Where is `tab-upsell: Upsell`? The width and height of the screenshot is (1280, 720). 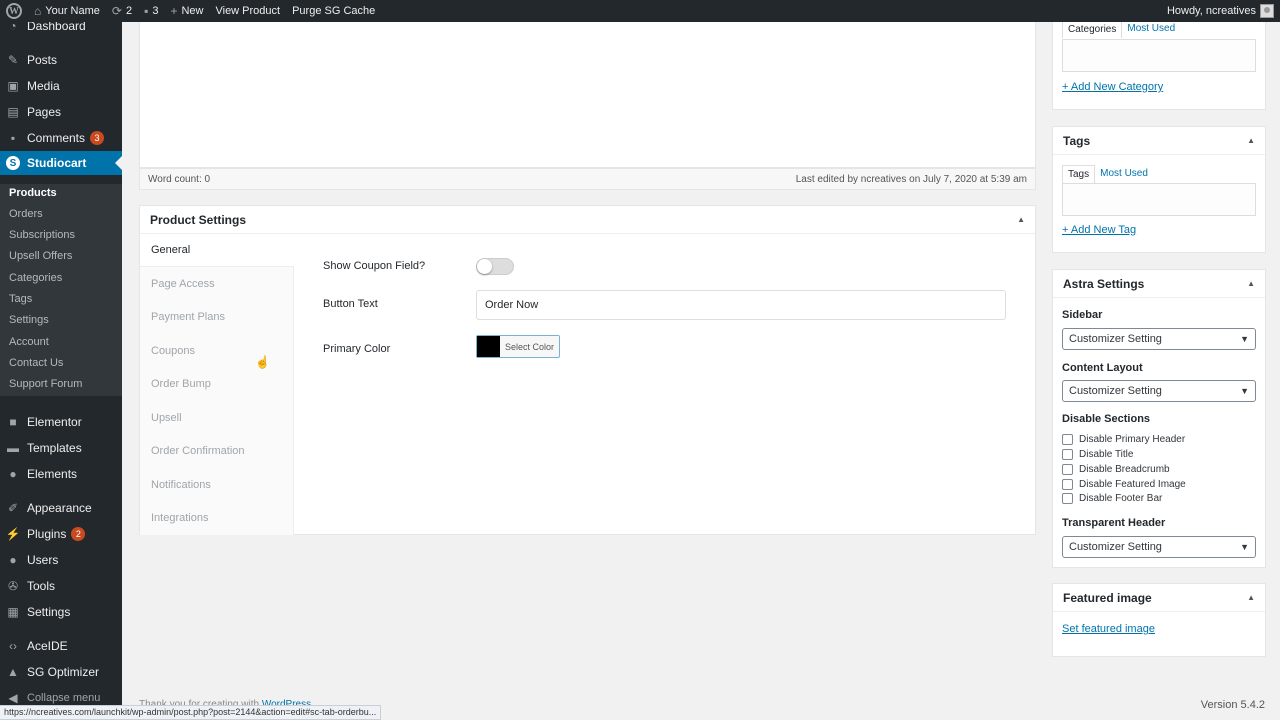 tab-upsell: Upsell is located at coordinates (166, 418).